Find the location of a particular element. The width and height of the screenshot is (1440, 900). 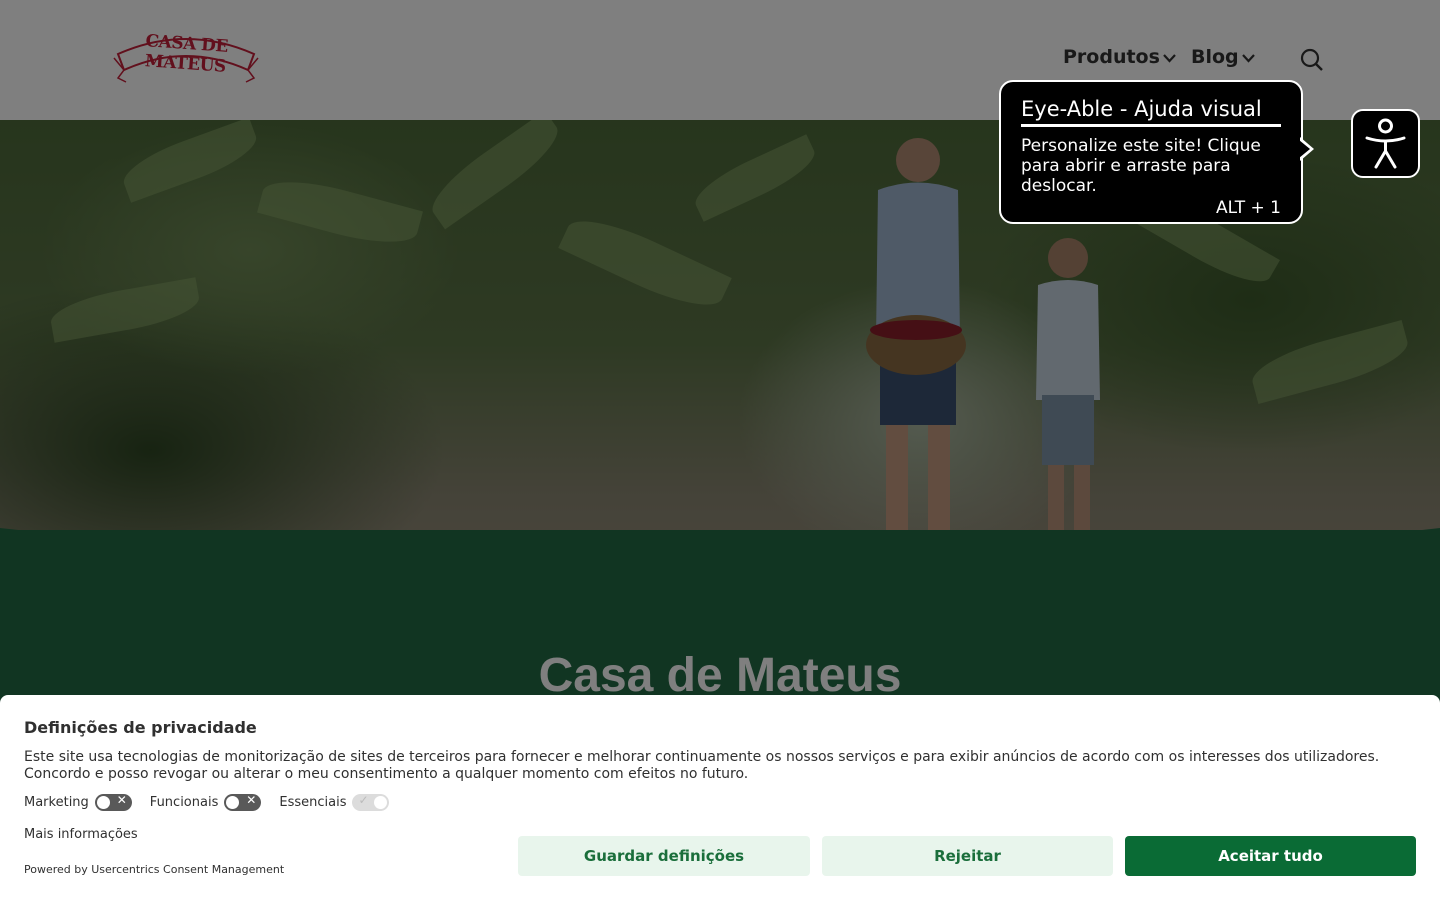

essenciais-toggle: ✓ is located at coordinates (371, 802).